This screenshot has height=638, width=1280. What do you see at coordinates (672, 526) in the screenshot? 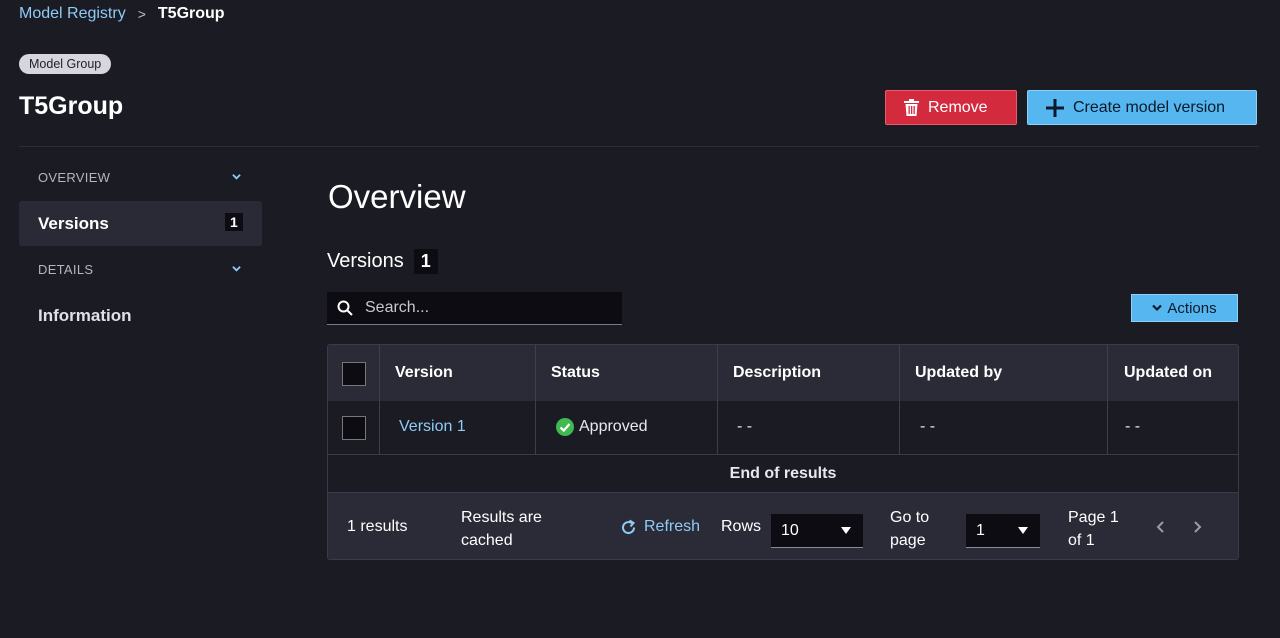
I see `refresh-label: Refresh` at bounding box center [672, 526].